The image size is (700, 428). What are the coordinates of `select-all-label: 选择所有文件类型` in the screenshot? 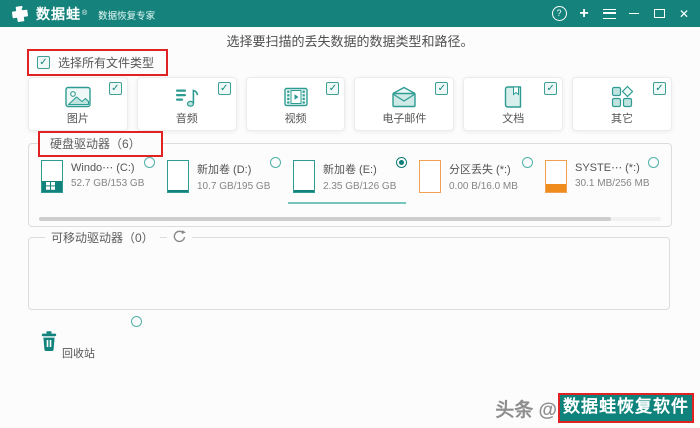 It's located at (106, 63).